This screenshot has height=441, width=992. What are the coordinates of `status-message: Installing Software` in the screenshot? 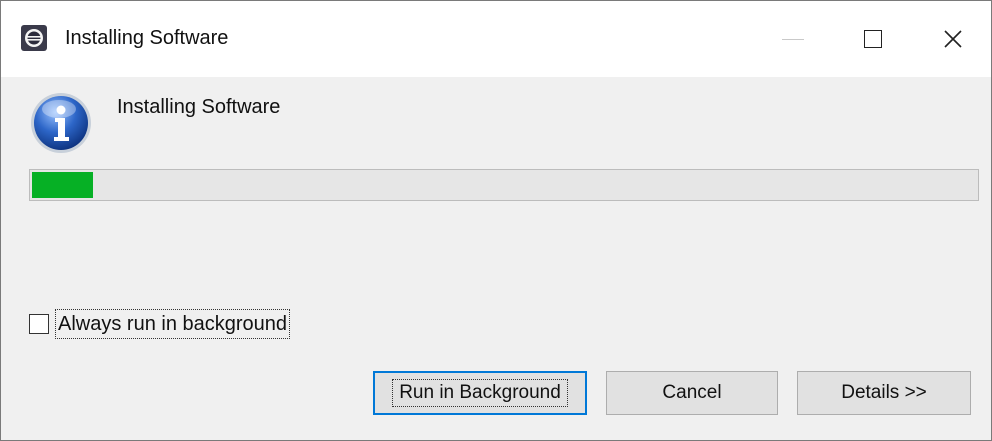 It's located at (199, 107).